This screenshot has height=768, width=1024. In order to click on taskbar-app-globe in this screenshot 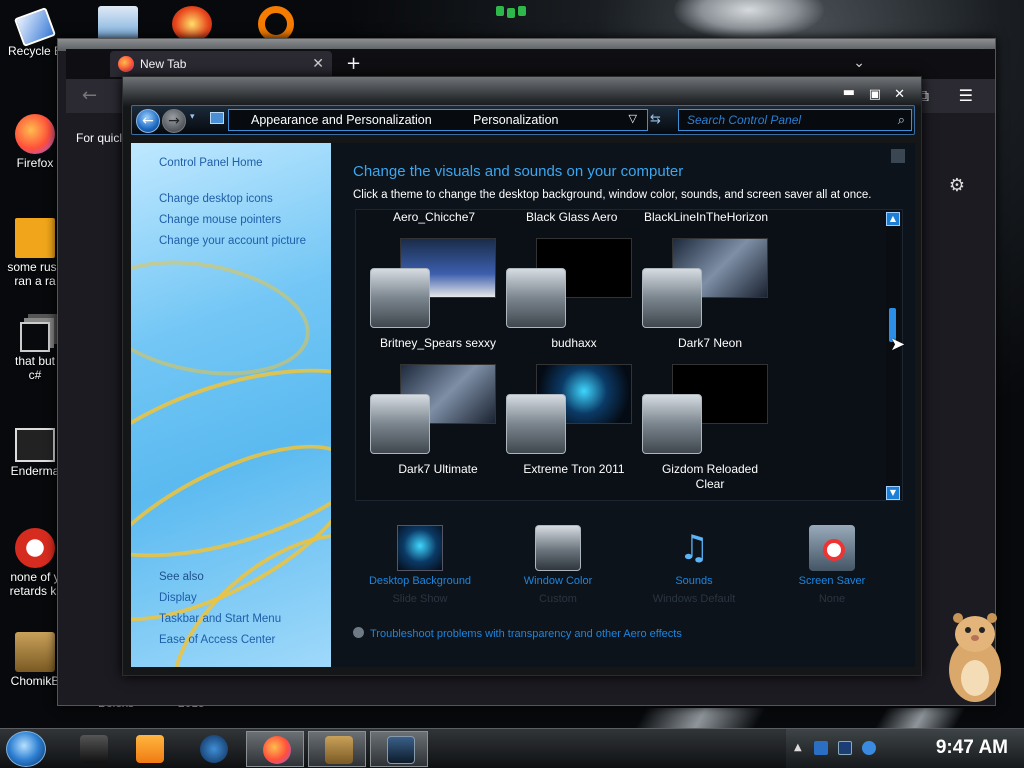, I will do `click(213, 749)`.